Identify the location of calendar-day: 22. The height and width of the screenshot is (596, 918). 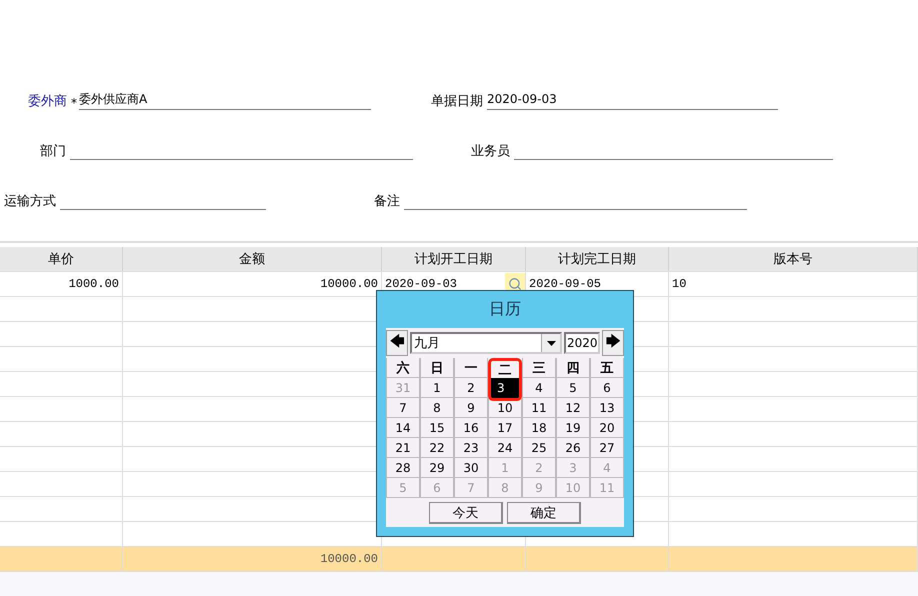
(437, 448).